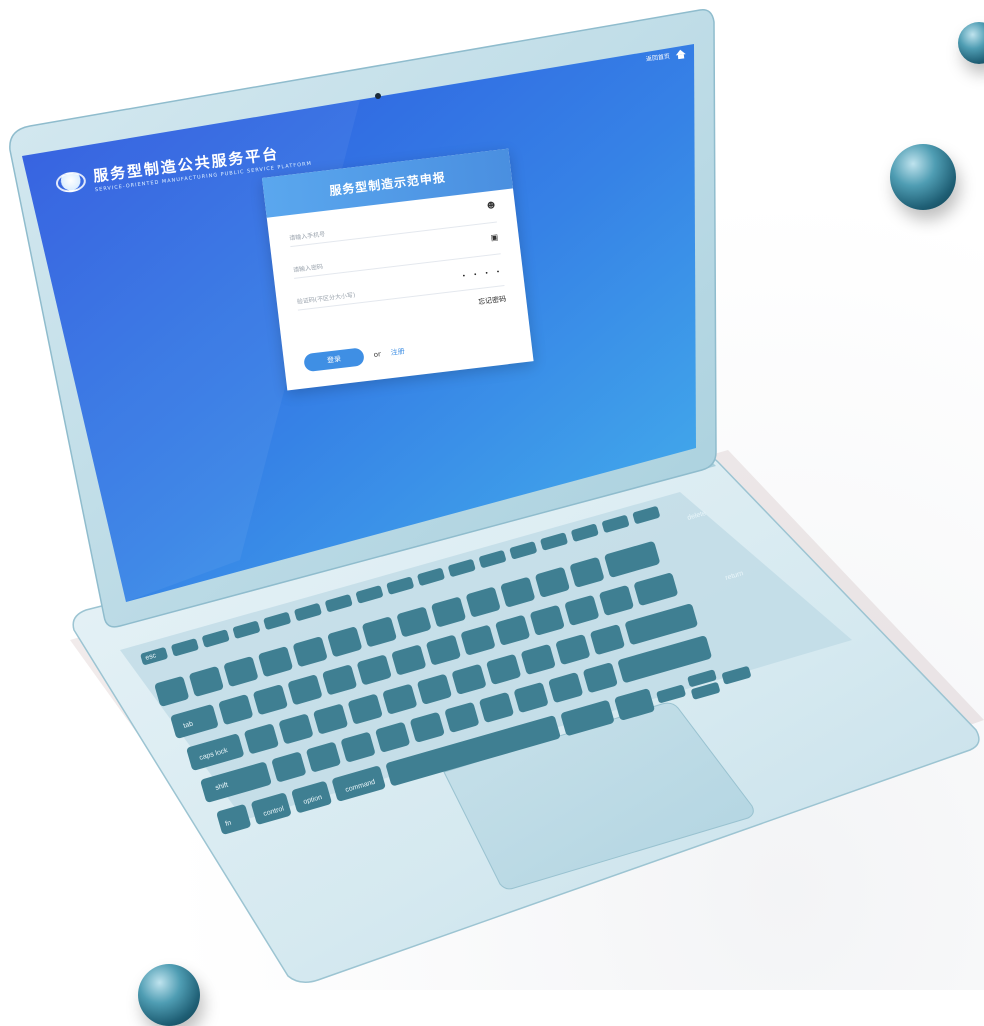 The height and width of the screenshot is (1026, 984). Describe the element at coordinates (491, 205) in the screenshot. I see `user-icon: ☻` at that location.